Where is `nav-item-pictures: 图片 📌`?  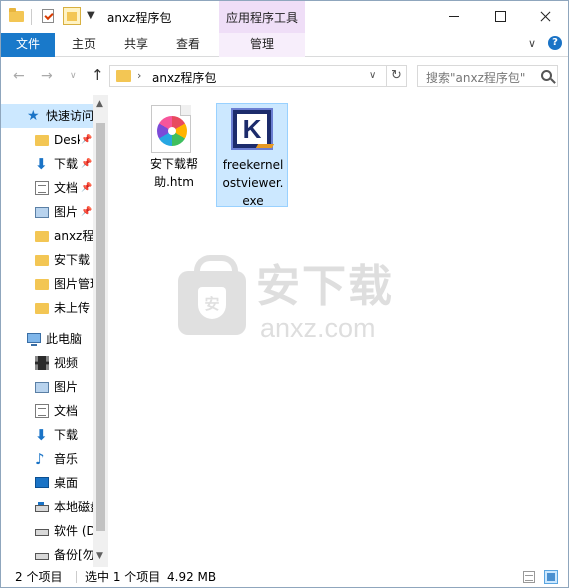 nav-item-pictures: 图片 📌 is located at coordinates (47, 212).